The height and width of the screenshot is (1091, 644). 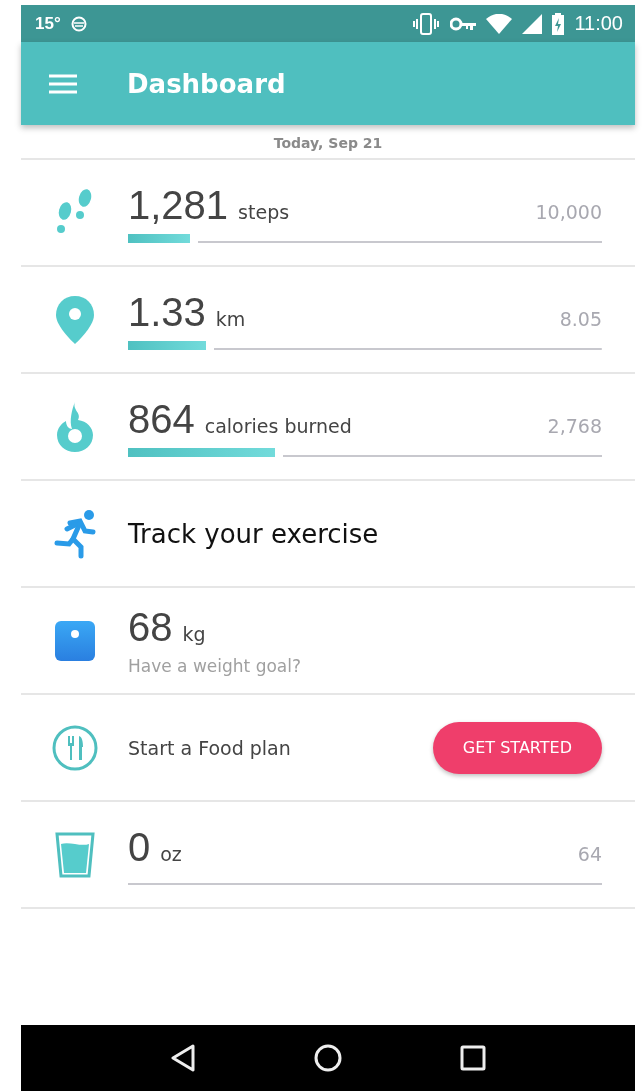 I want to click on back-icon, so click(x=183, y=1058).